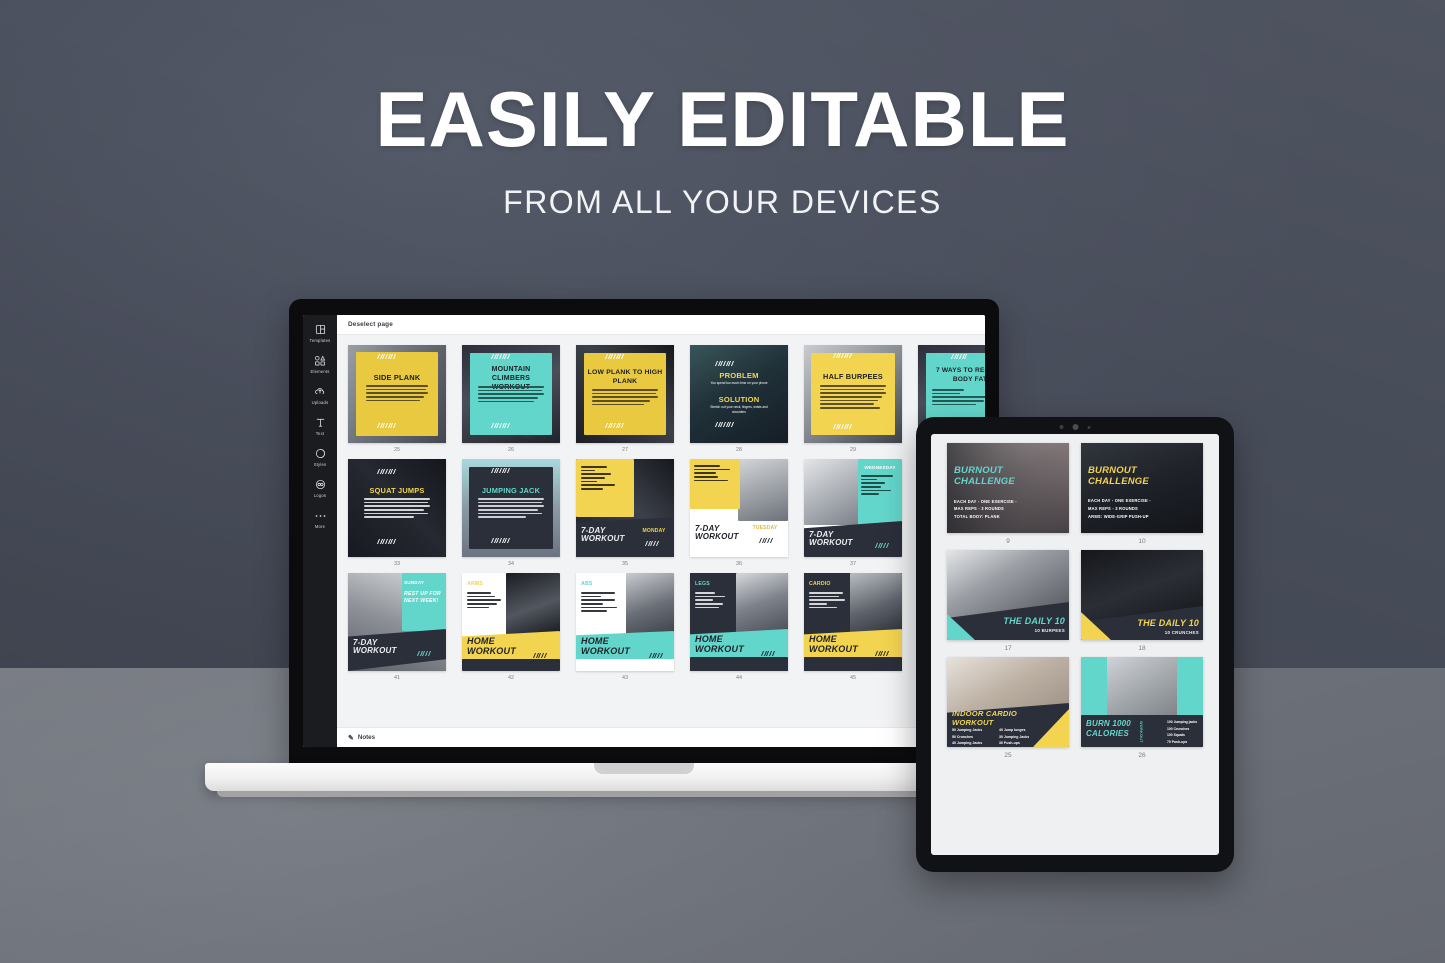 This screenshot has width=1445, height=963. What do you see at coordinates (1012, 730) in the screenshot?
I see `card-item: 40 Jump lunges` at bounding box center [1012, 730].